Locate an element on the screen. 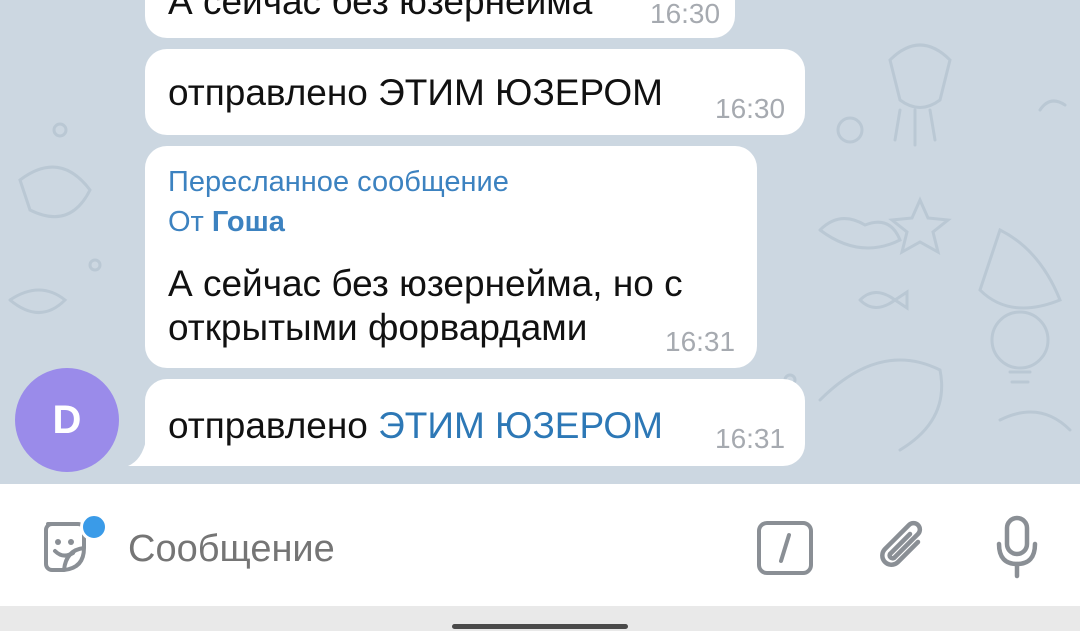  forwarded-from: От Гоша is located at coordinates (226, 222).